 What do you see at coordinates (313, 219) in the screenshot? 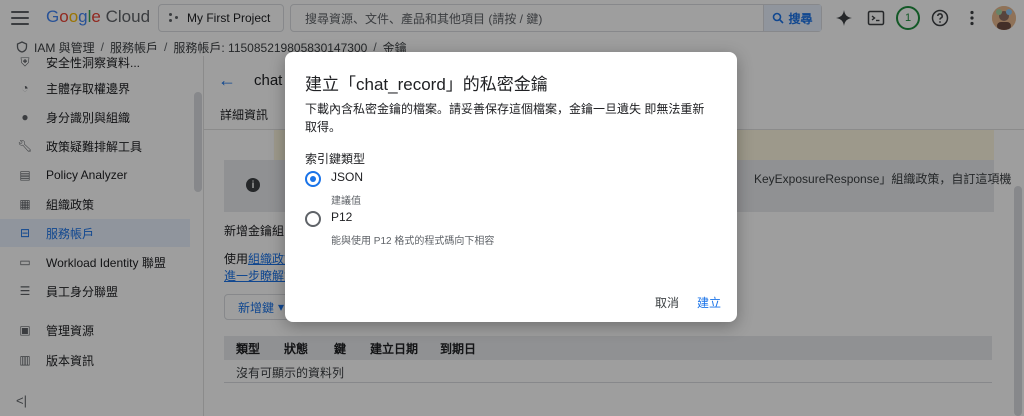
I see `p12-radio` at bounding box center [313, 219].